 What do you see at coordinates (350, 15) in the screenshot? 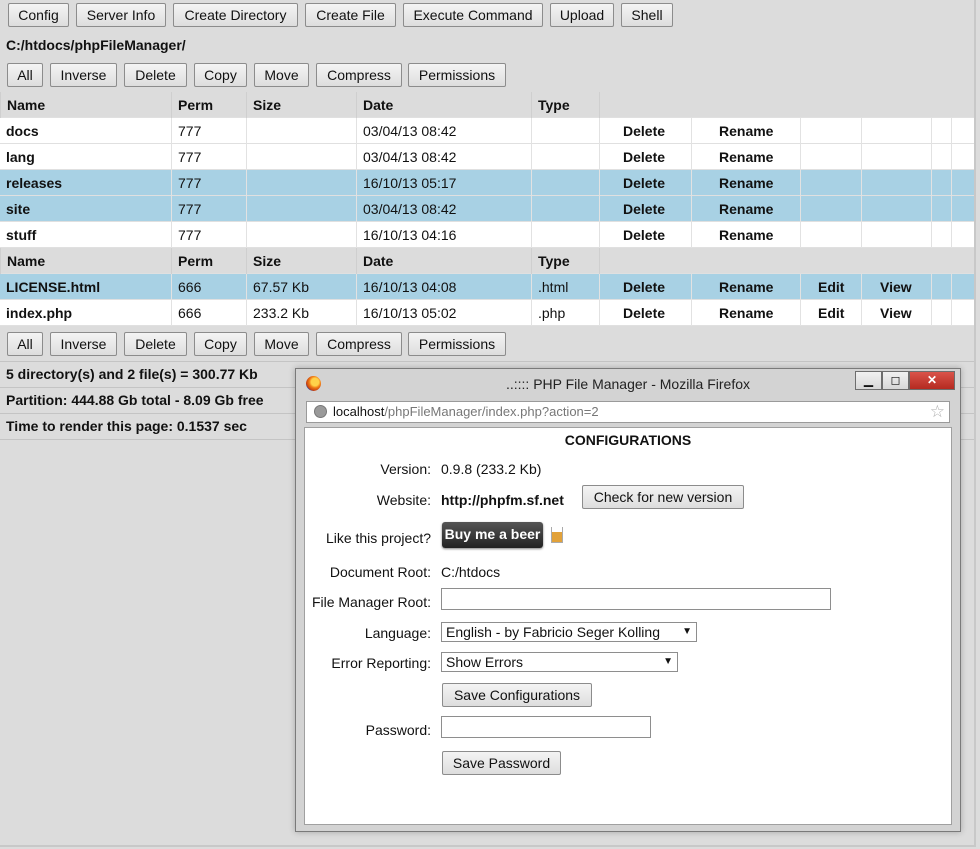
I see `create-file-button: Create File` at bounding box center [350, 15].